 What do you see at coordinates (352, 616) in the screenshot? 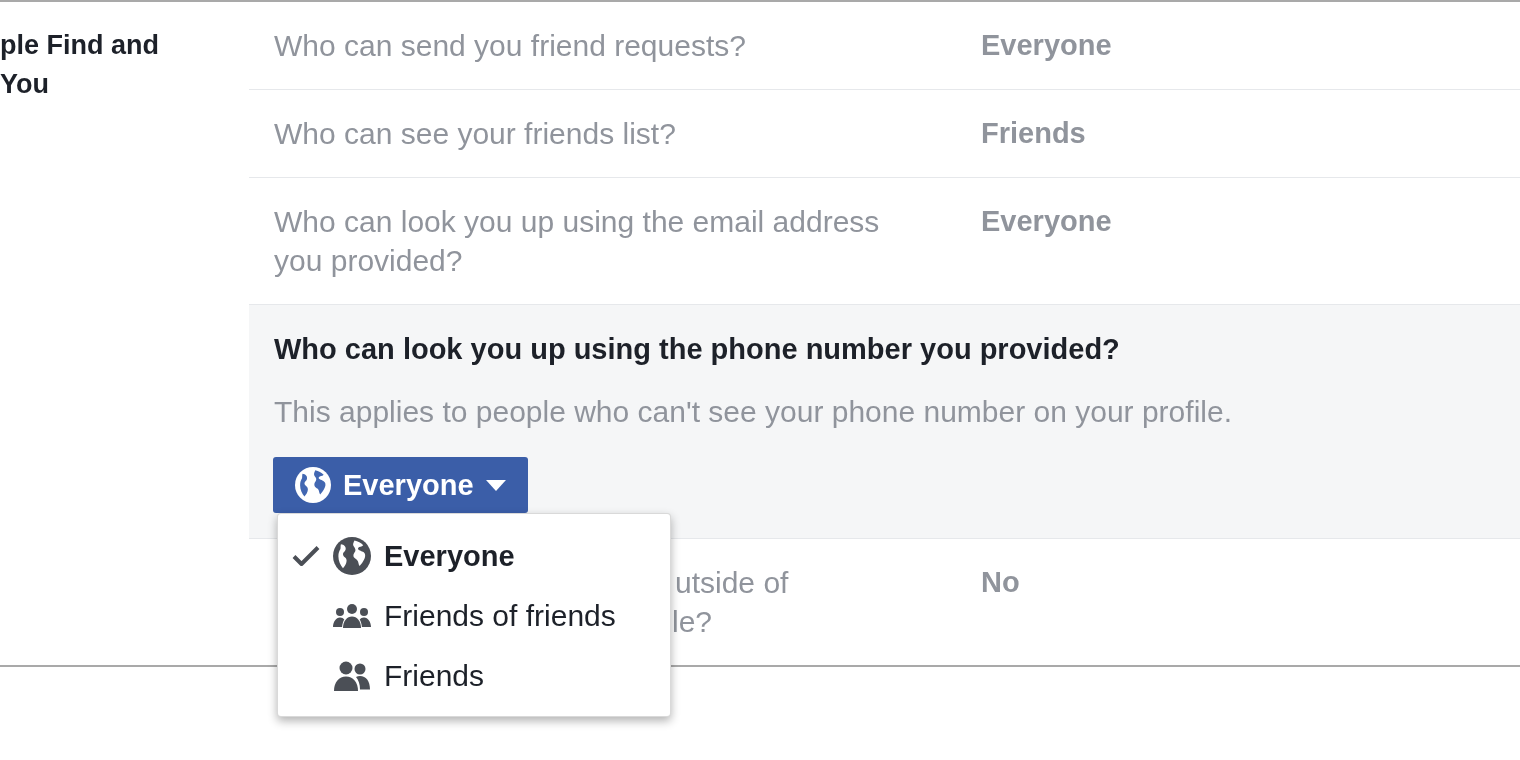
I see `three-people-icon` at bounding box center [352, 616].